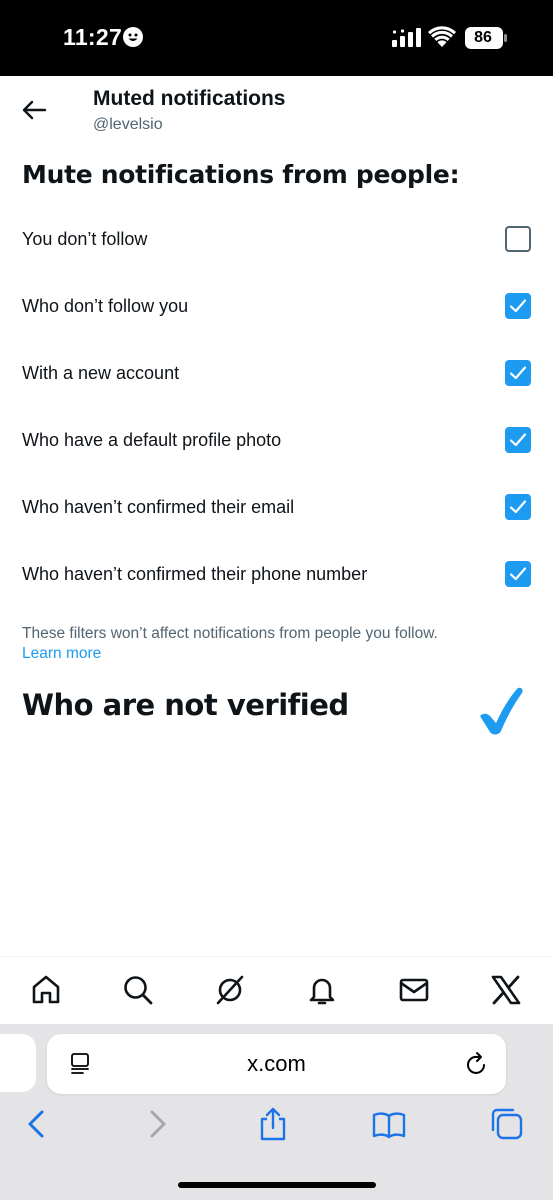  Describe the element at coordinates (273, 1124) in the screenshot. I see `share-icon` at that location.